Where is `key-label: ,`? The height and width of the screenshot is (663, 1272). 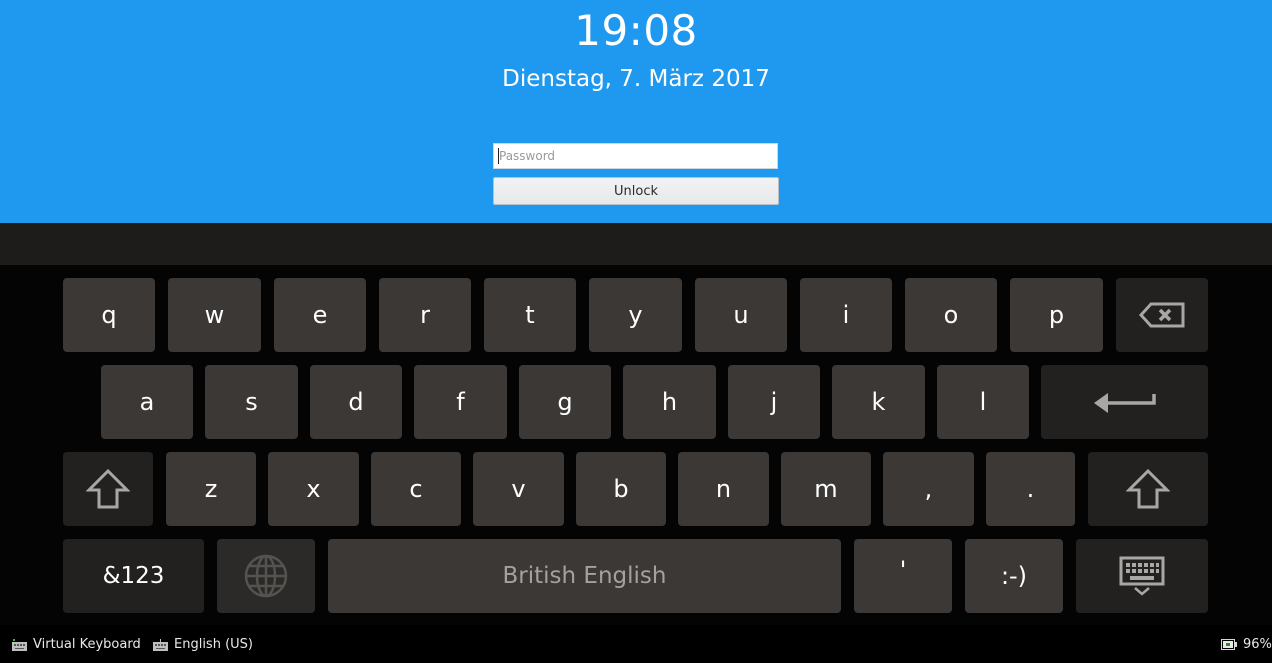
key-label: , is located at coordinates (928, 489).